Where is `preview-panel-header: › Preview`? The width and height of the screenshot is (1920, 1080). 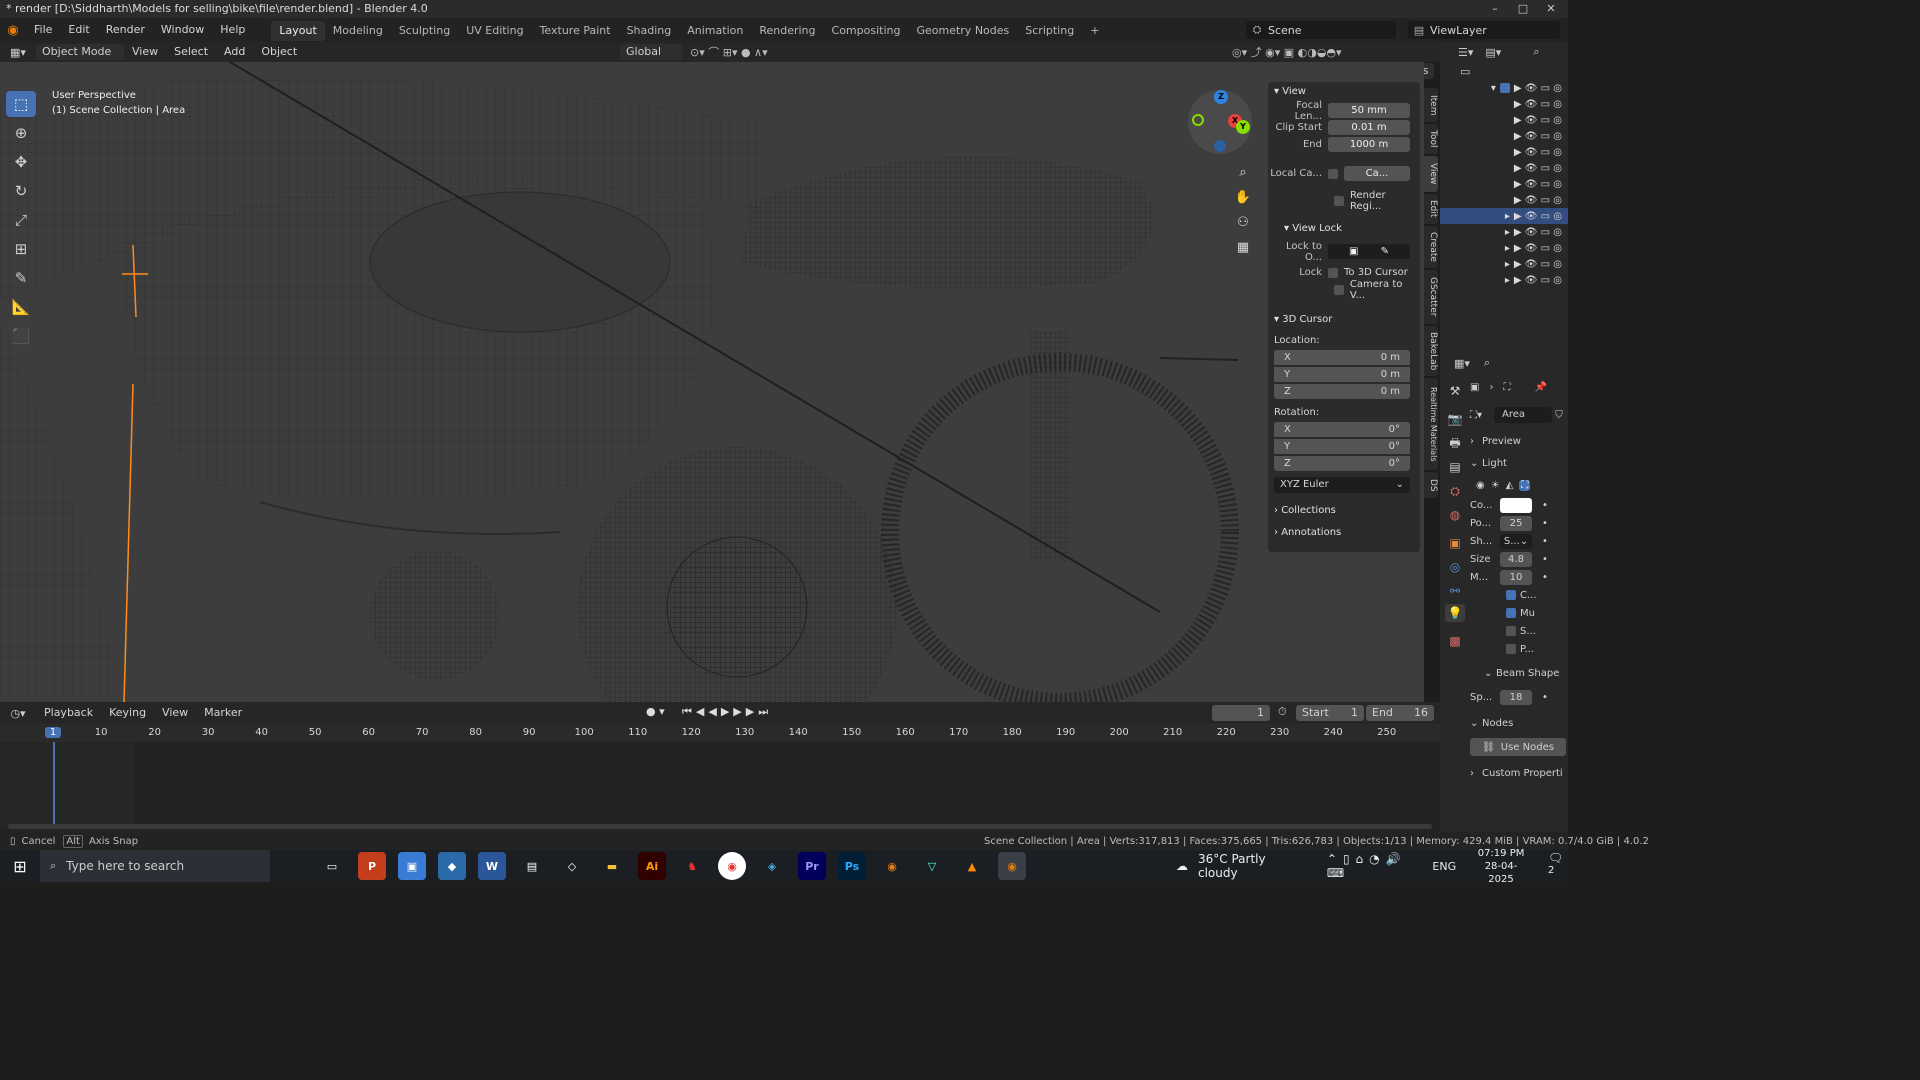
preview-panel-header: › Preview is located at coordinates (1518, 441).